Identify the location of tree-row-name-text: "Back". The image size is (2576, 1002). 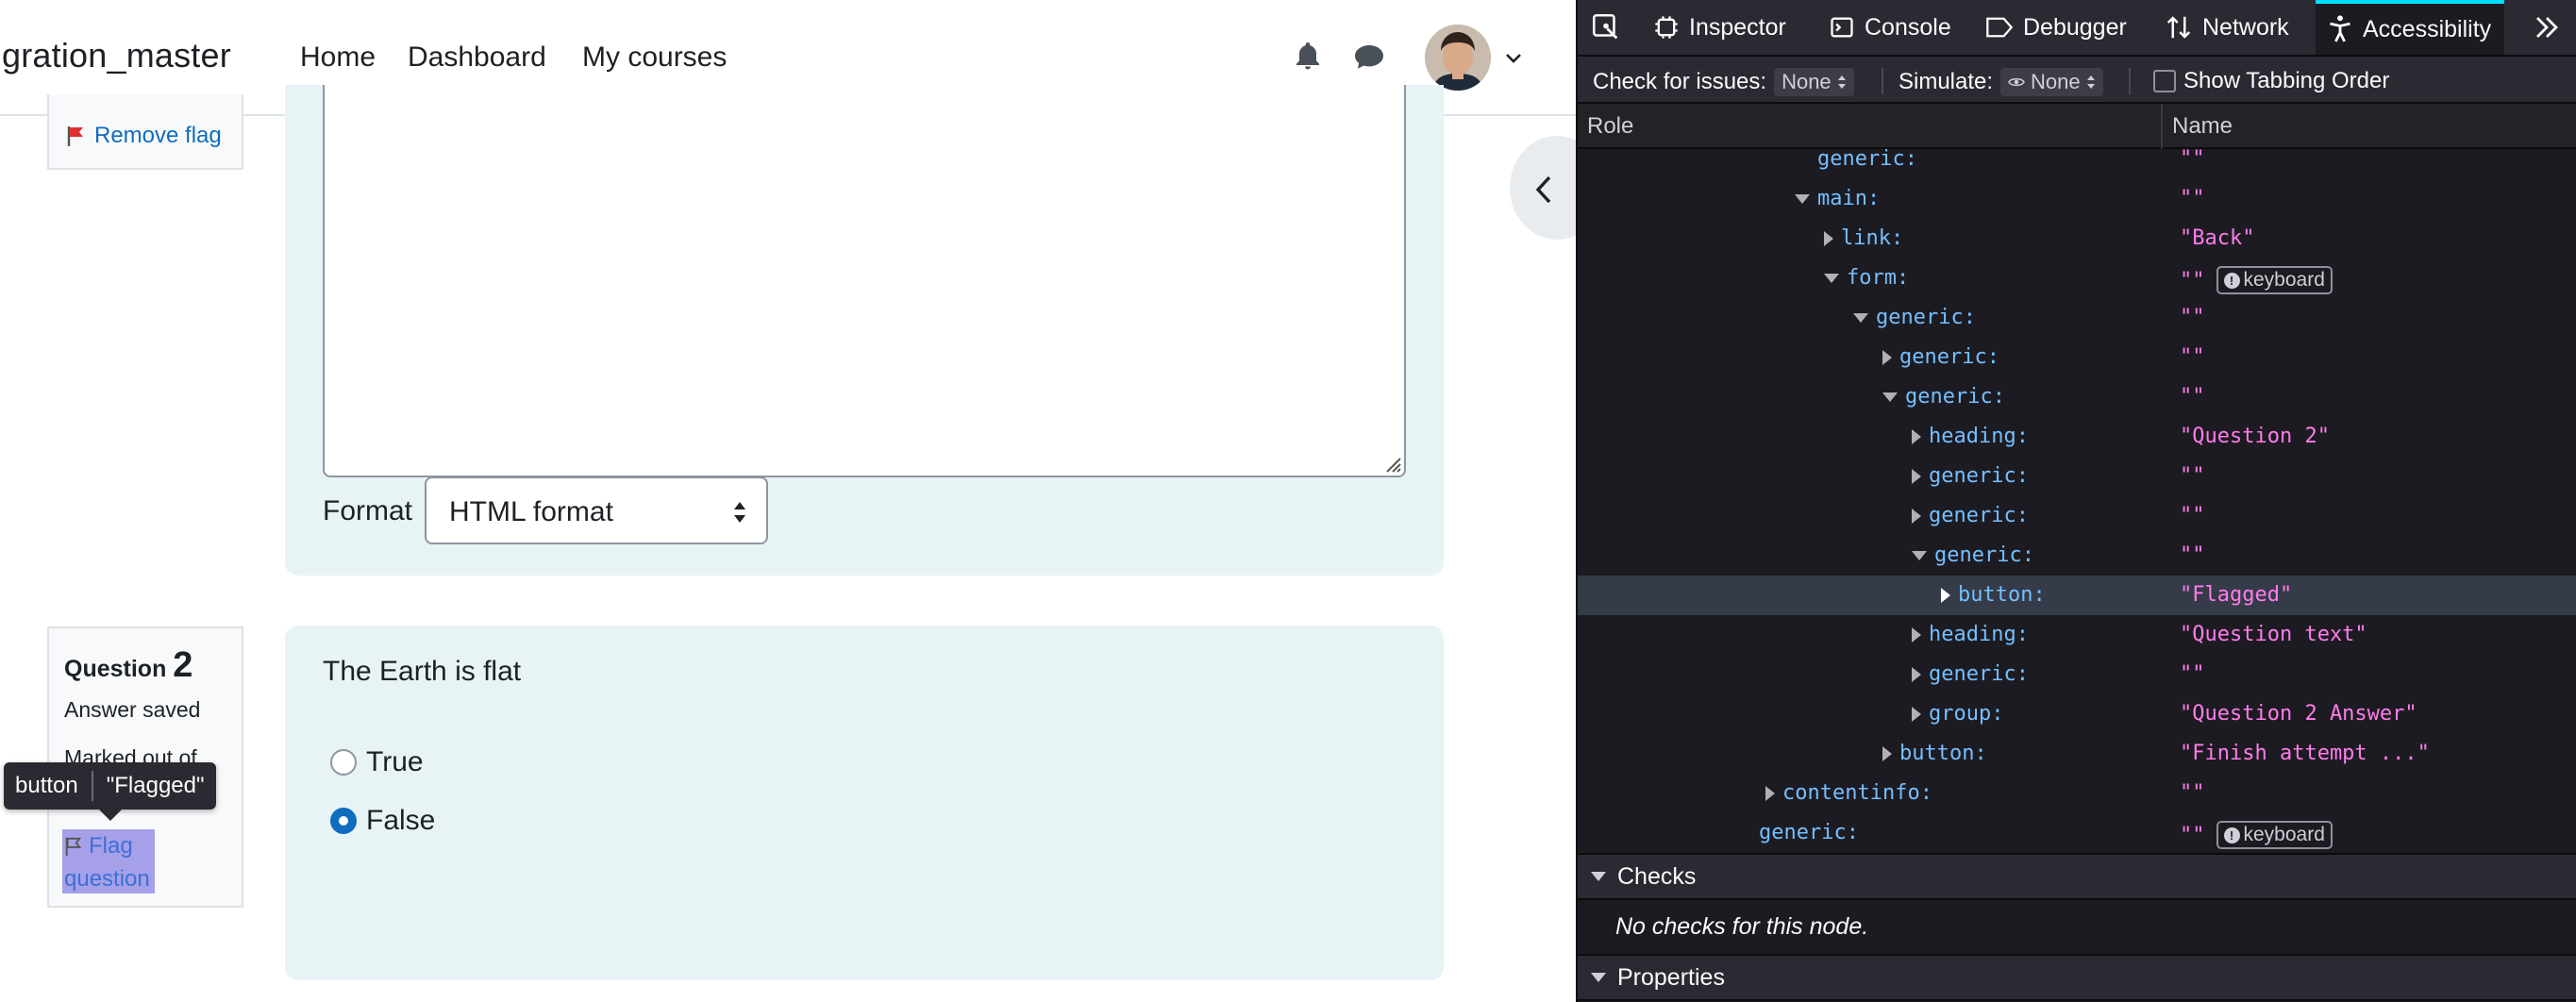
(2217, 238).